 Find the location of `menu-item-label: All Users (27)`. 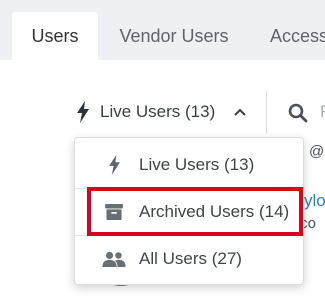

menu-item-label: All Users (27) is located at coordinates (190, 258).